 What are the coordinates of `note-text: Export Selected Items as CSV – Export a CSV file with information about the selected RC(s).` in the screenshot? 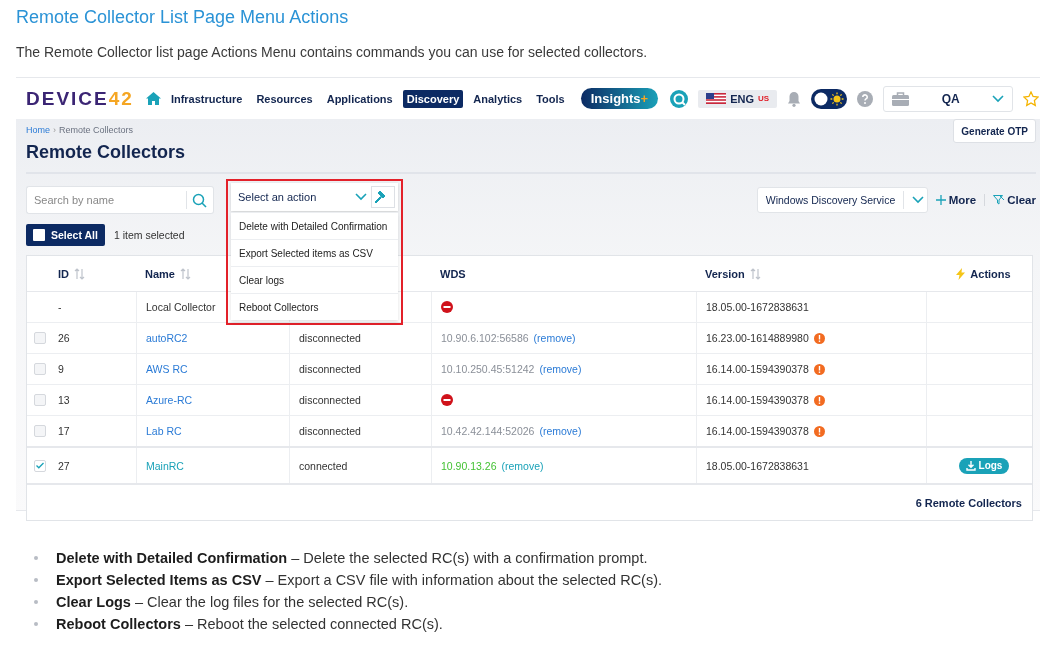 It's located at (359, 580).